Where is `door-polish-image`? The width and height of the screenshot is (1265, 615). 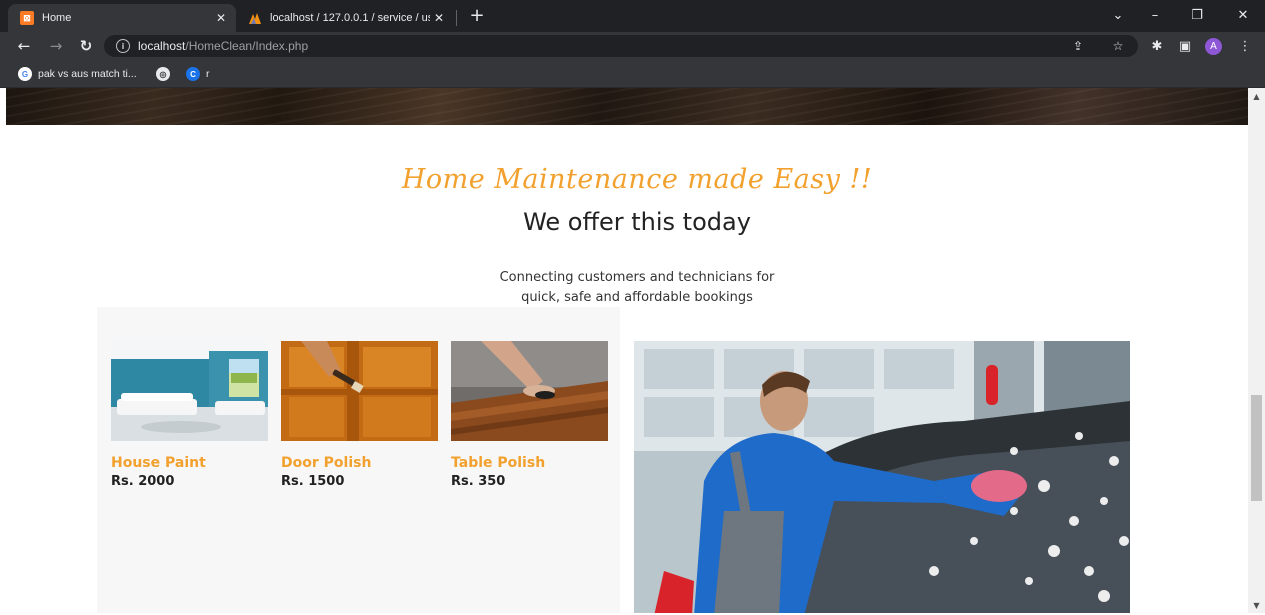 door-polish-image is located at coordinates (359, 391).